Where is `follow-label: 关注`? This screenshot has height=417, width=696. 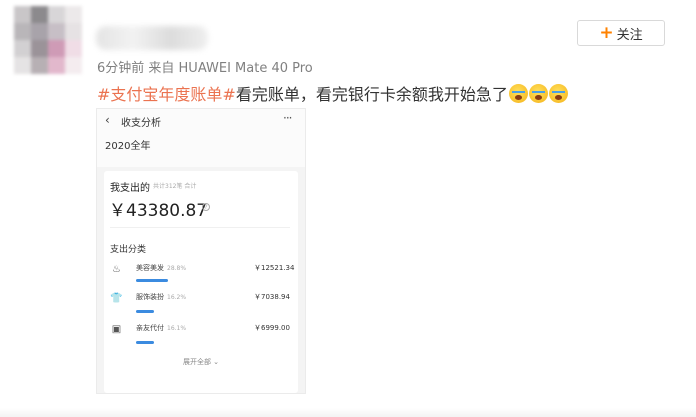 follow-label: 关注 is located at coordinates (629, 35).